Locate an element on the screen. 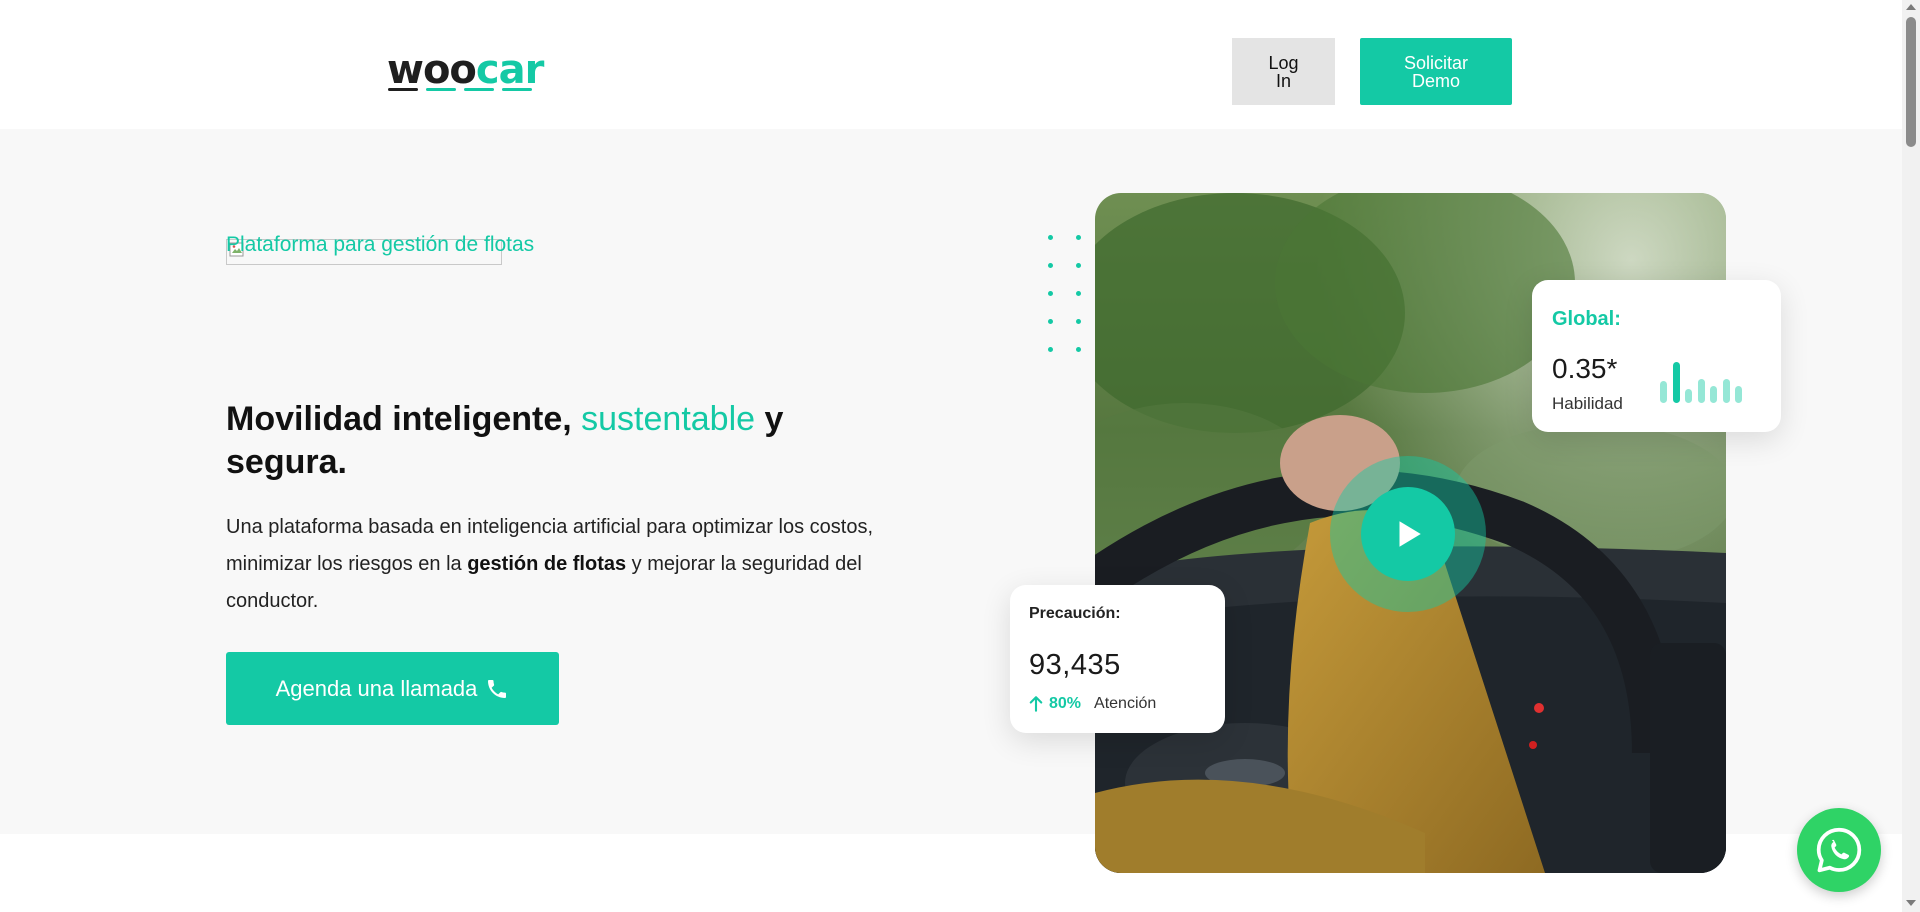 The width and height of the screenshot is (1920, 912). headline-accent: sustentable is located at coordinates (668, 419).